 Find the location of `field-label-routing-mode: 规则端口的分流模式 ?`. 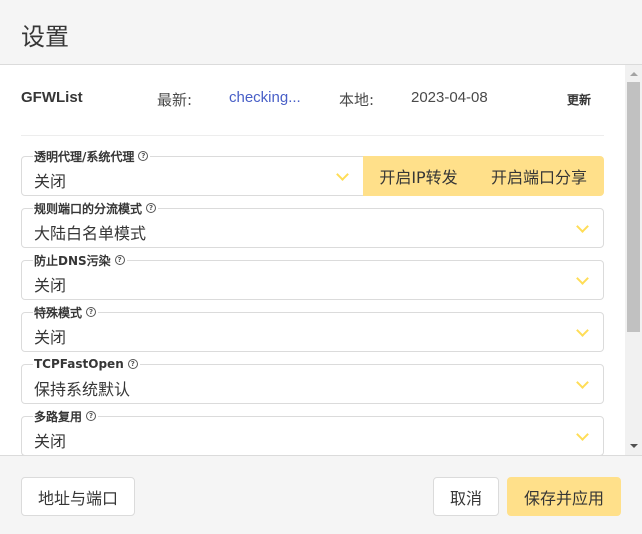

field-label-routing-mode: 规则端口的分流模式 ? is located at coordinates (96, 208).